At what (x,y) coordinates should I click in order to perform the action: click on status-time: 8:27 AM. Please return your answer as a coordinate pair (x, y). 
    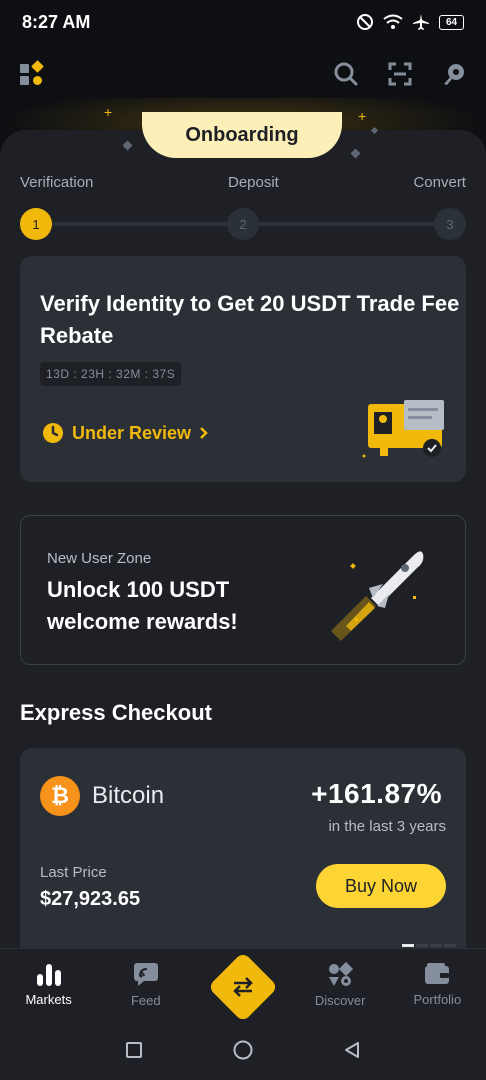
    Looking at the image, I should click on (56, 21).